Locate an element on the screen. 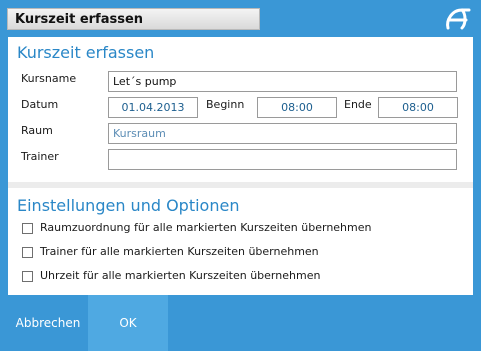  beginn-label: Beginn is located at coordinates (225, 104).